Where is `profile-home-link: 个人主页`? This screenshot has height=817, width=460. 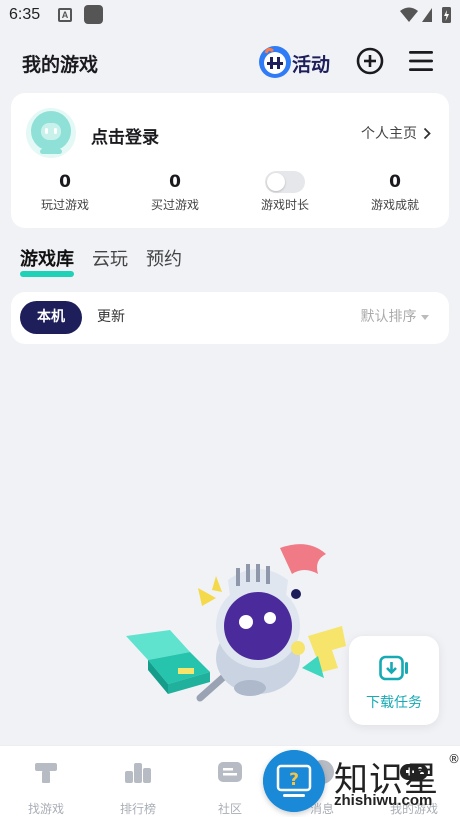
profile-home-link: 个人主页 is located at coordinates (396, 133).